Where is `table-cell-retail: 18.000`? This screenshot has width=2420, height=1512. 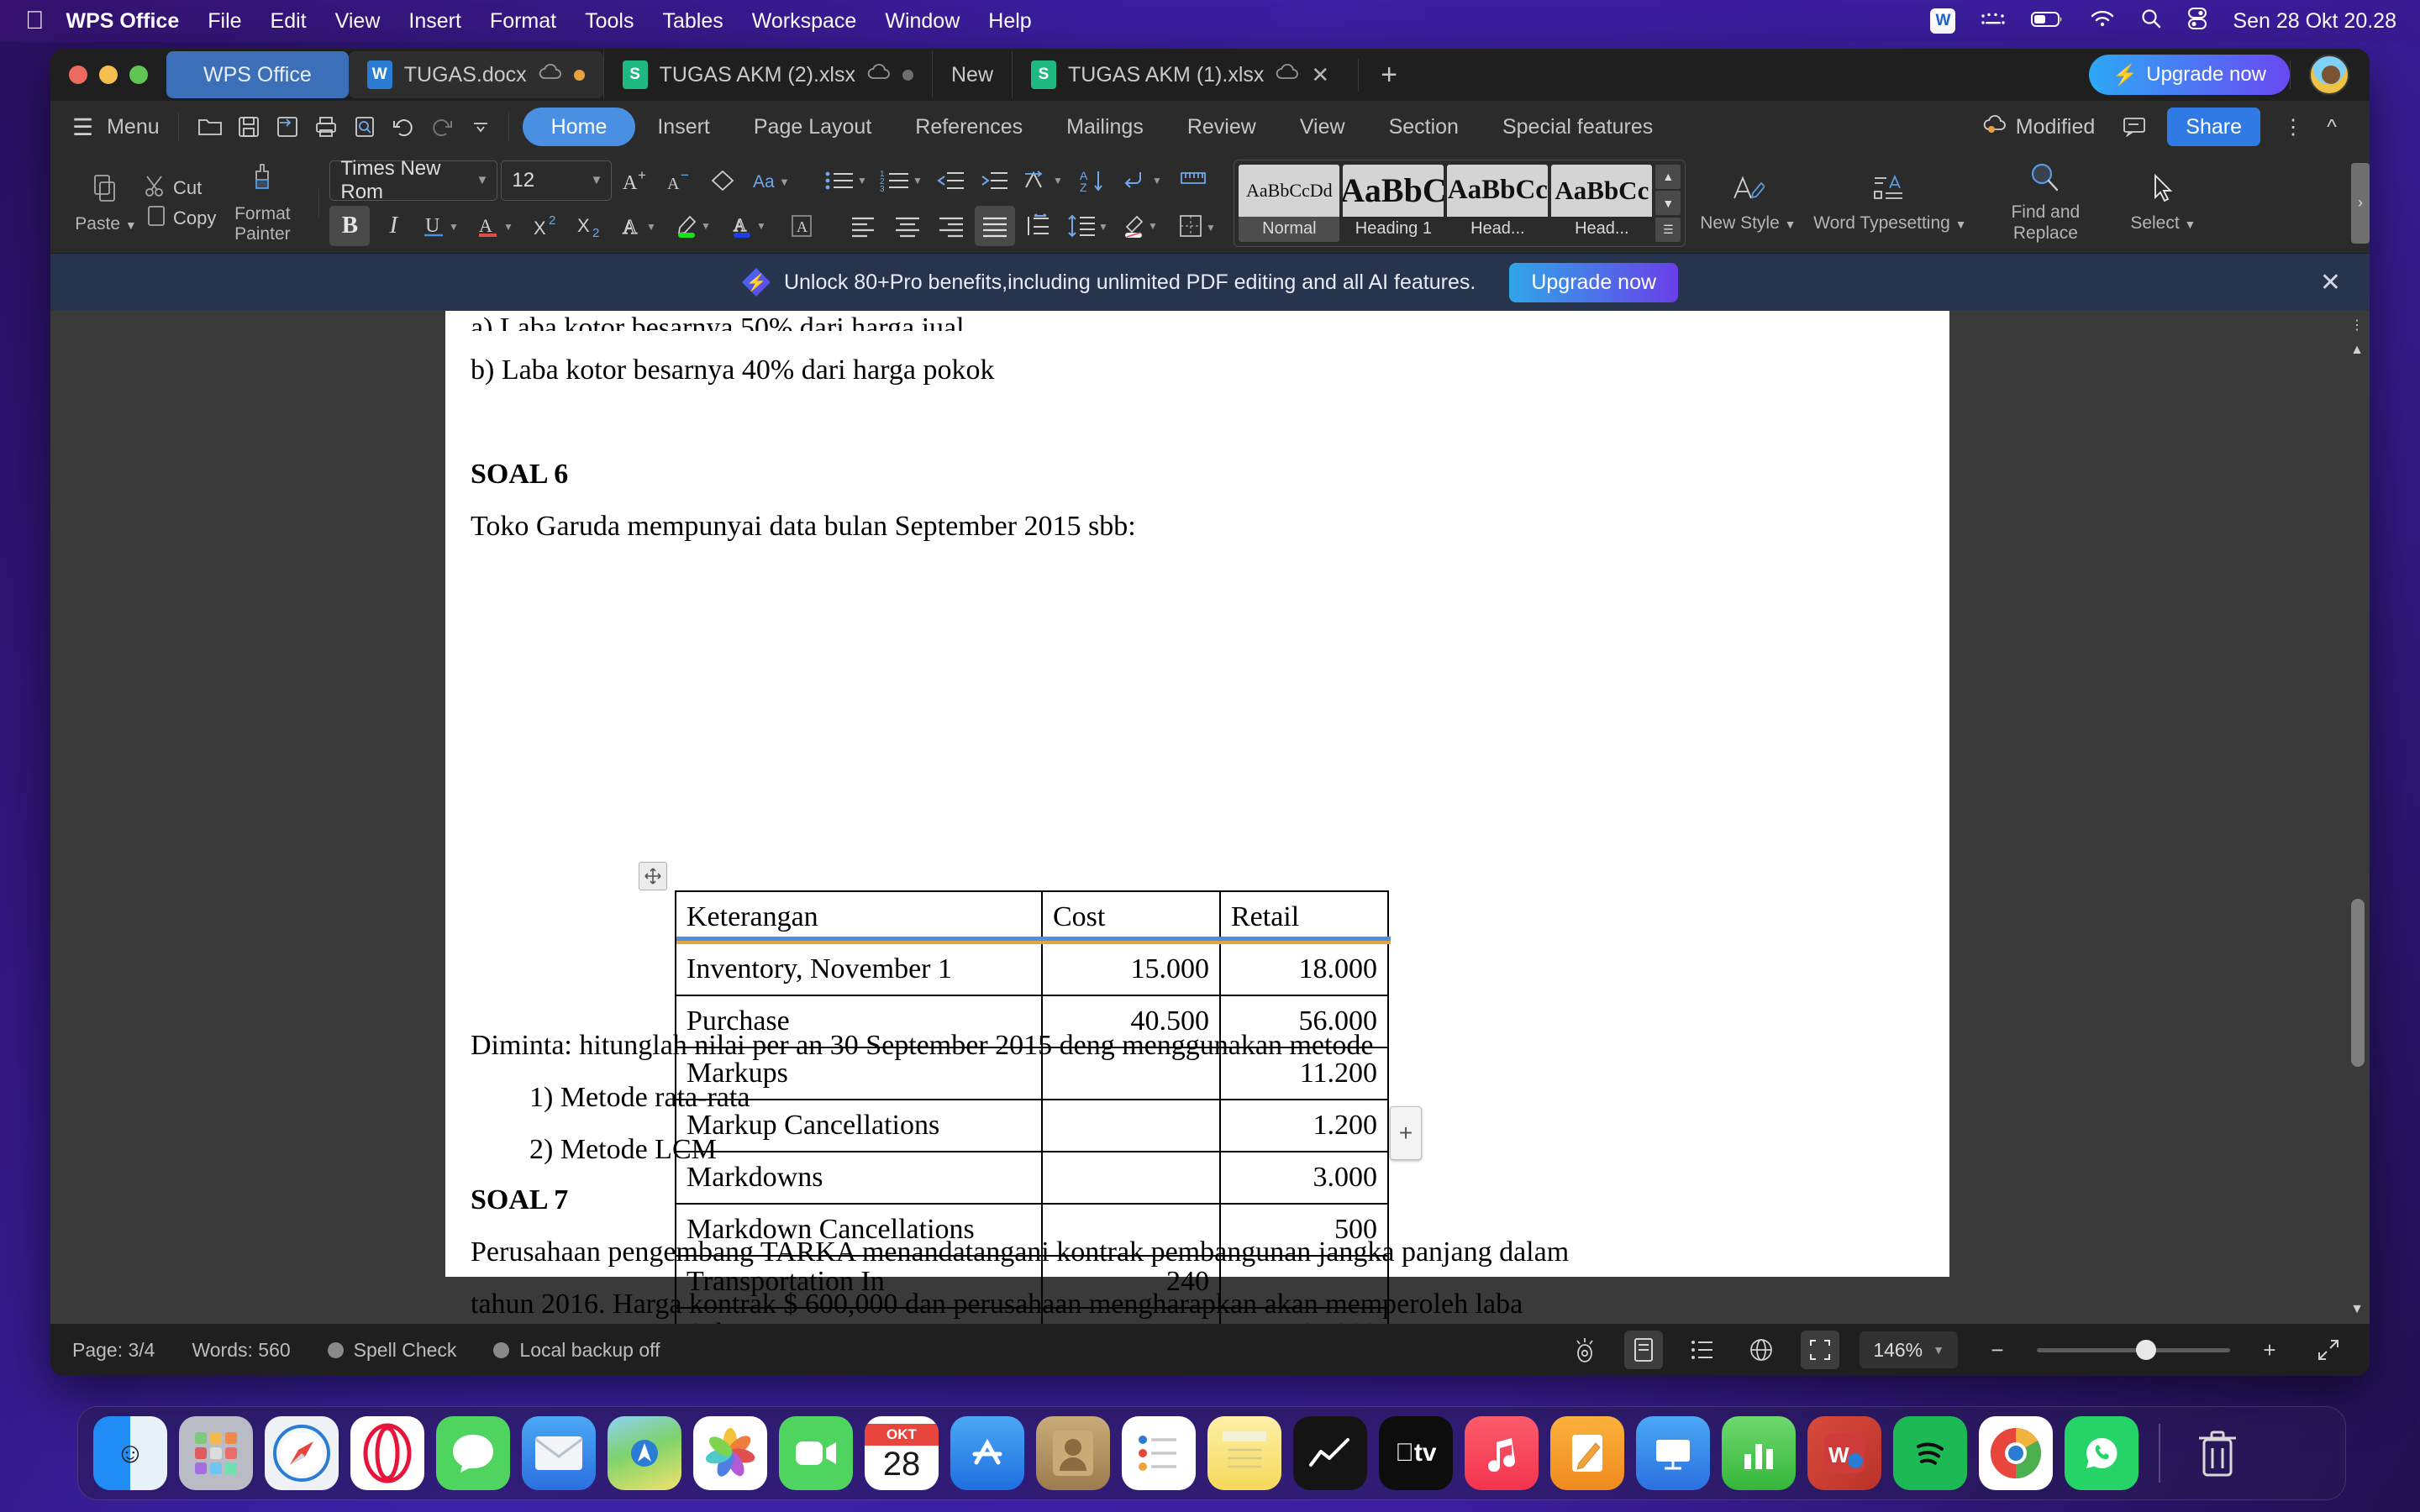
table-cell-retail: 18.000 is located at coordinates (1304, 969).